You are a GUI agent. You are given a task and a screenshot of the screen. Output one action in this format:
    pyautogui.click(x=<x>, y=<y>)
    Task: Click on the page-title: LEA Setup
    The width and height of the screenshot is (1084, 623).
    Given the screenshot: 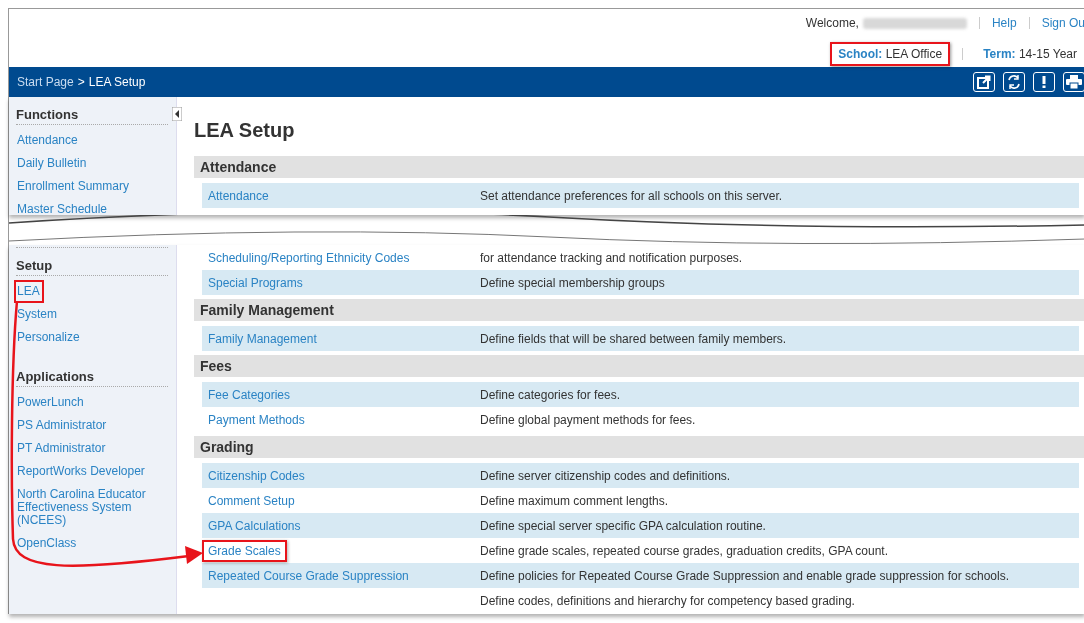 What is the action you would take?
    pyautogui.click(x=245, y=130)
    